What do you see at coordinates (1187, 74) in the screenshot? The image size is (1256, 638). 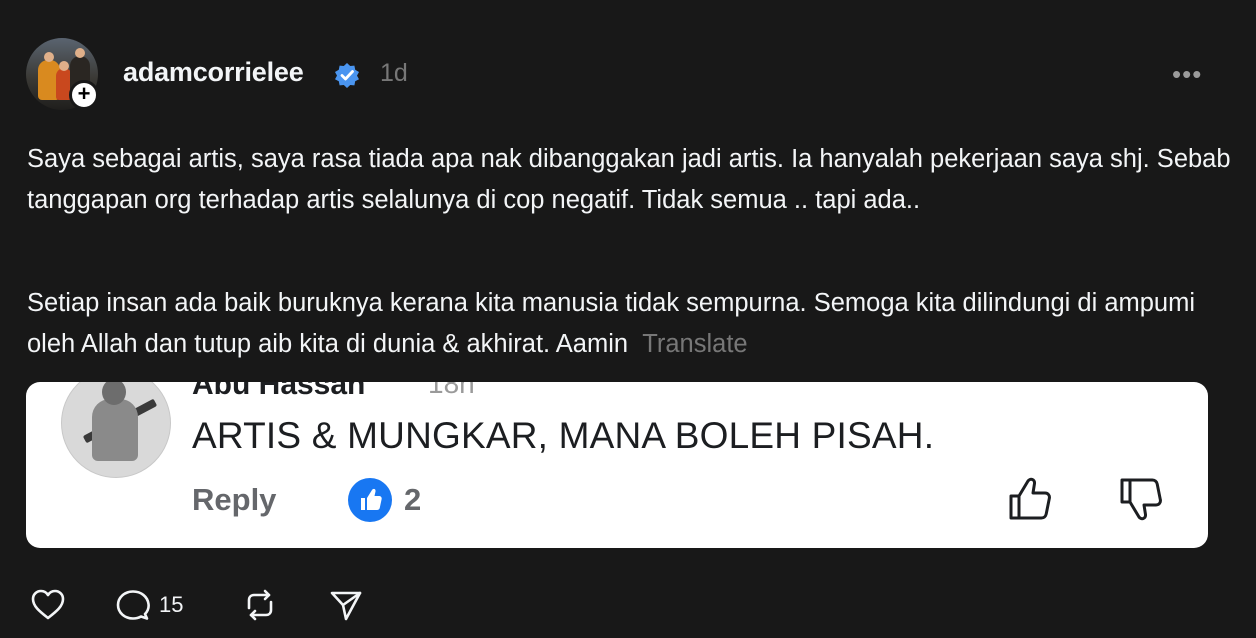 I see `more-icon: •••` at bounding box center [1187, 74].